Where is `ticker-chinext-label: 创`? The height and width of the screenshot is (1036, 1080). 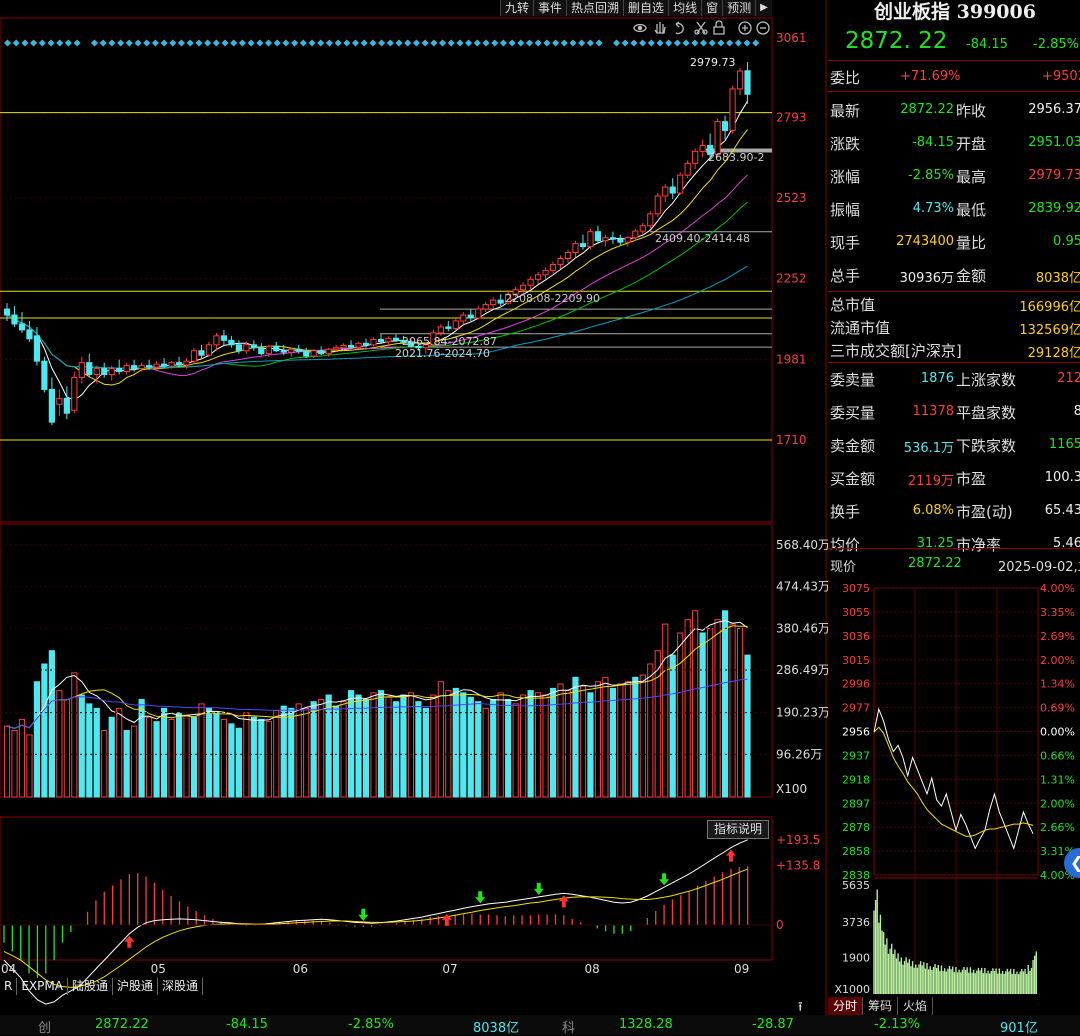
ticker-chinext-label: 创 is located at coordinates (44, 1026).